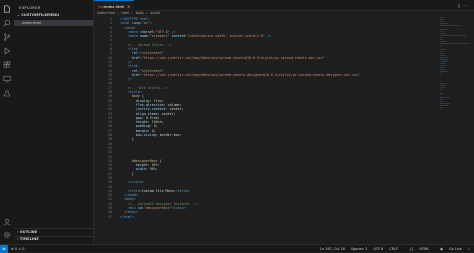 This screenshot has height=253, width=474. I want to click on code-token: : border-box;, so click(168, 135).